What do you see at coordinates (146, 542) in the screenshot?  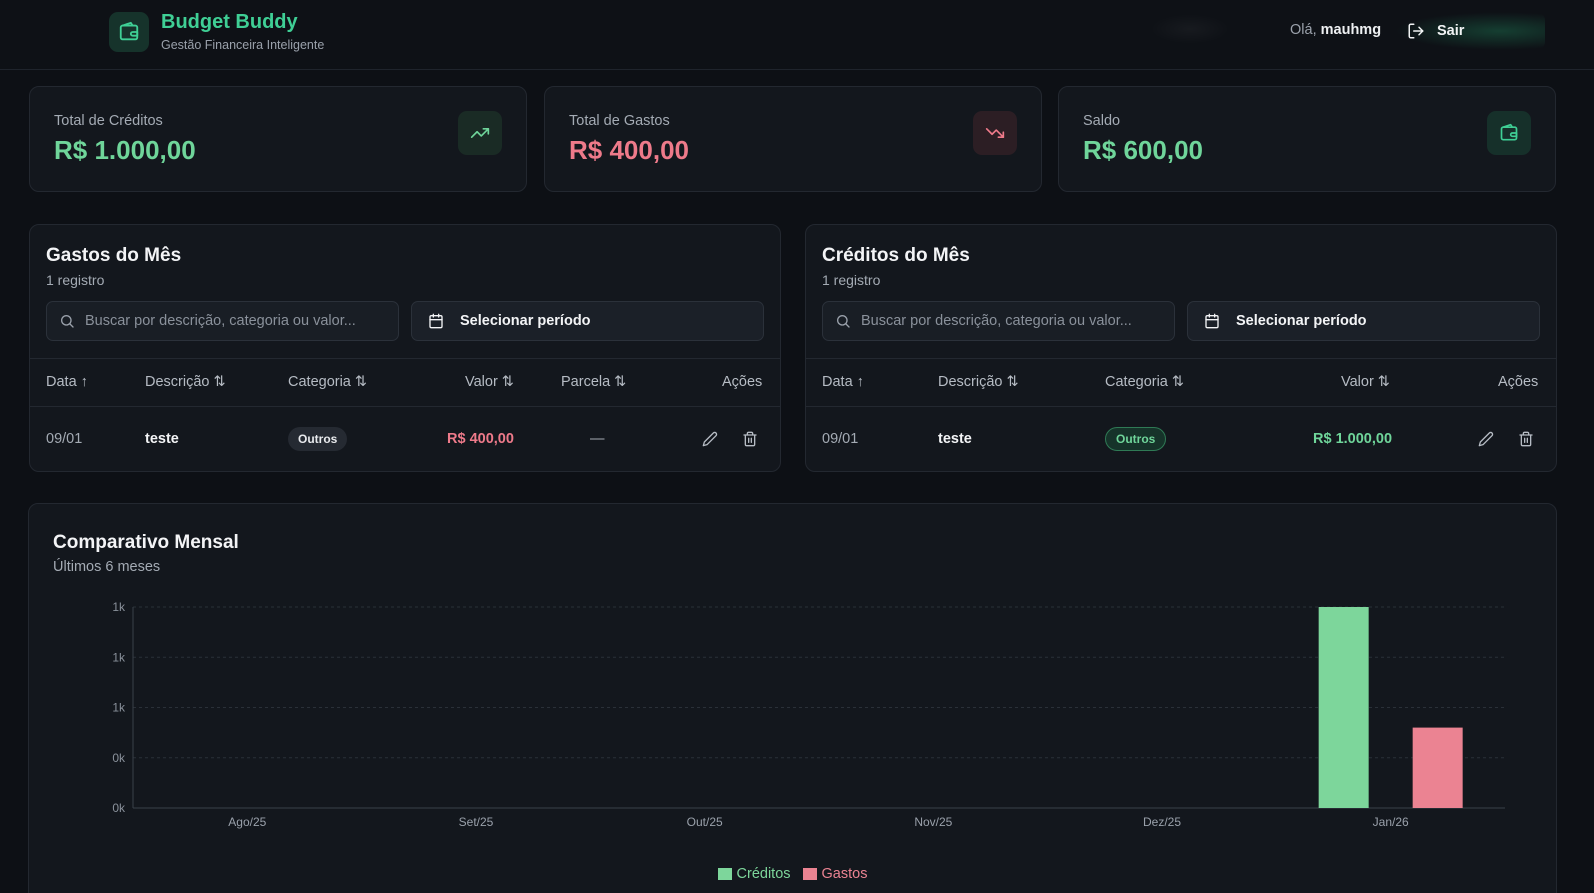 I see `chart-title: Comparativo Mensal` at bounding box center [146, 542].